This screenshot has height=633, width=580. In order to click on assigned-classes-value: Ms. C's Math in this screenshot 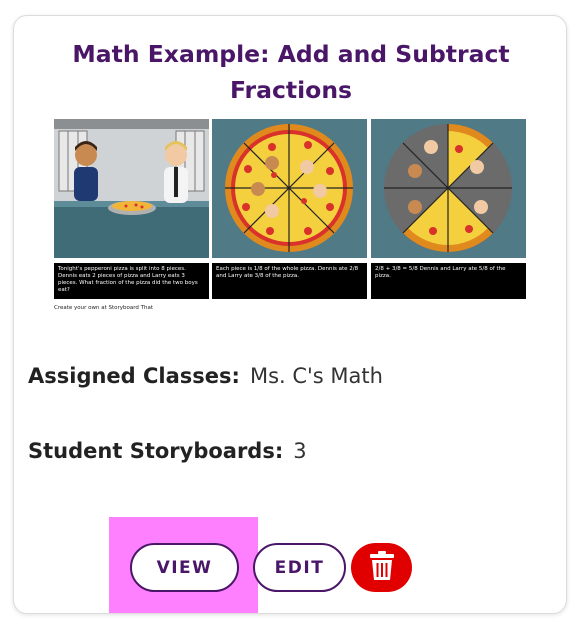, I will do `click(316, 376)`.